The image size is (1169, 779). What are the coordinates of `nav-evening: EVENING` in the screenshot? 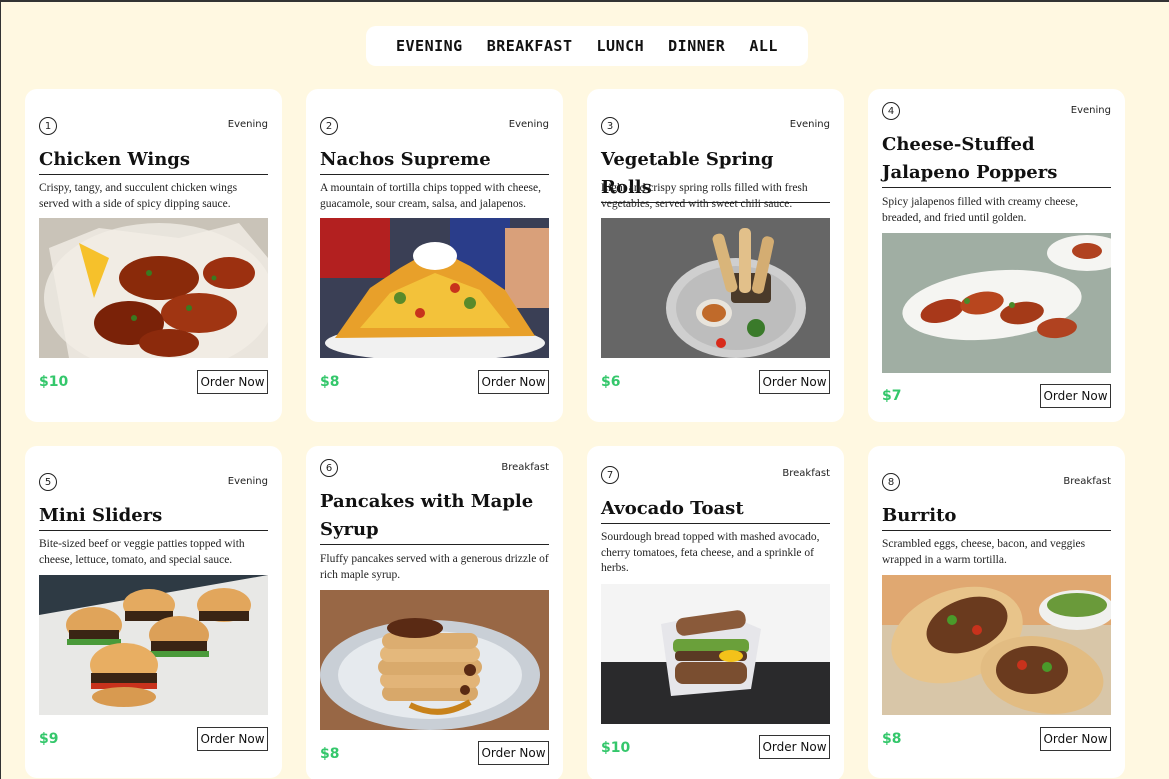 It's located at (429, 46).